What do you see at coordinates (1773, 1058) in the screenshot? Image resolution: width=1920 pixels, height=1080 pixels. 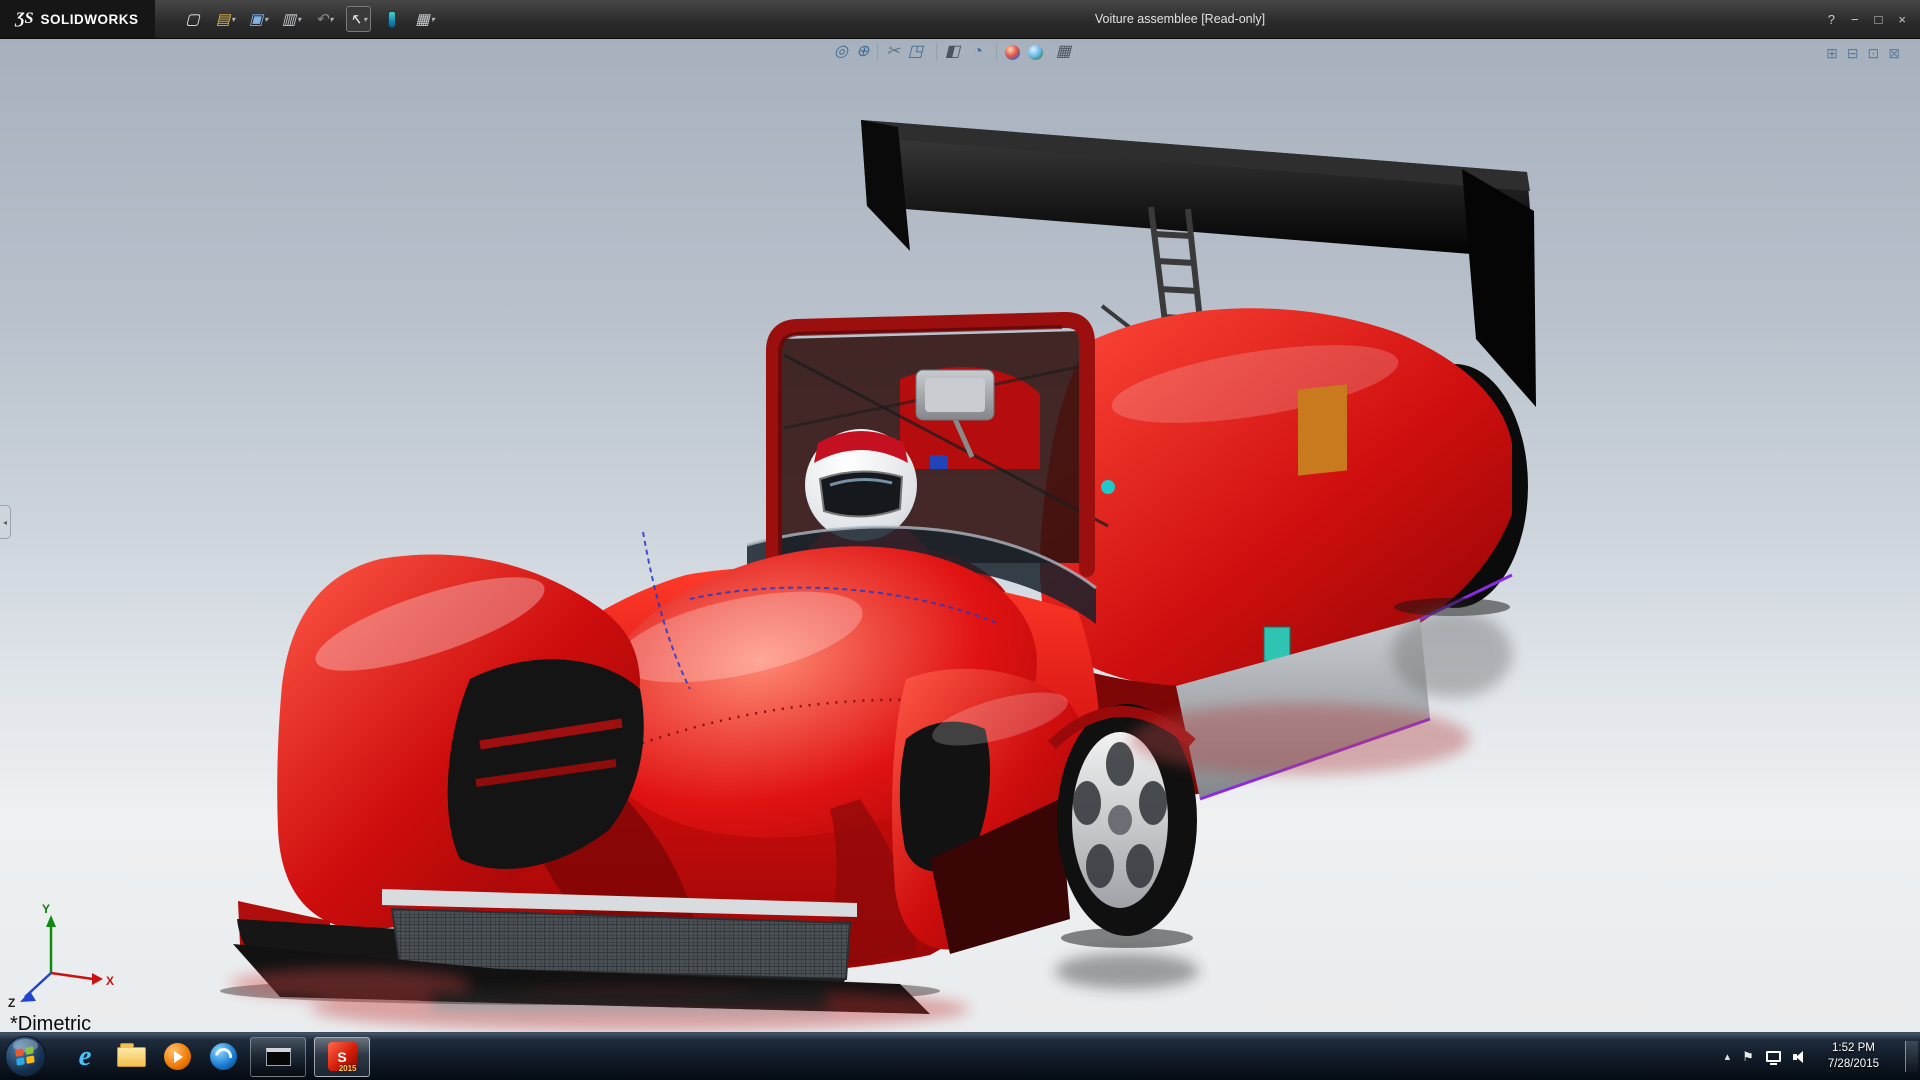 I see `display-tray-icon` at bounding box center [1773, 1058].